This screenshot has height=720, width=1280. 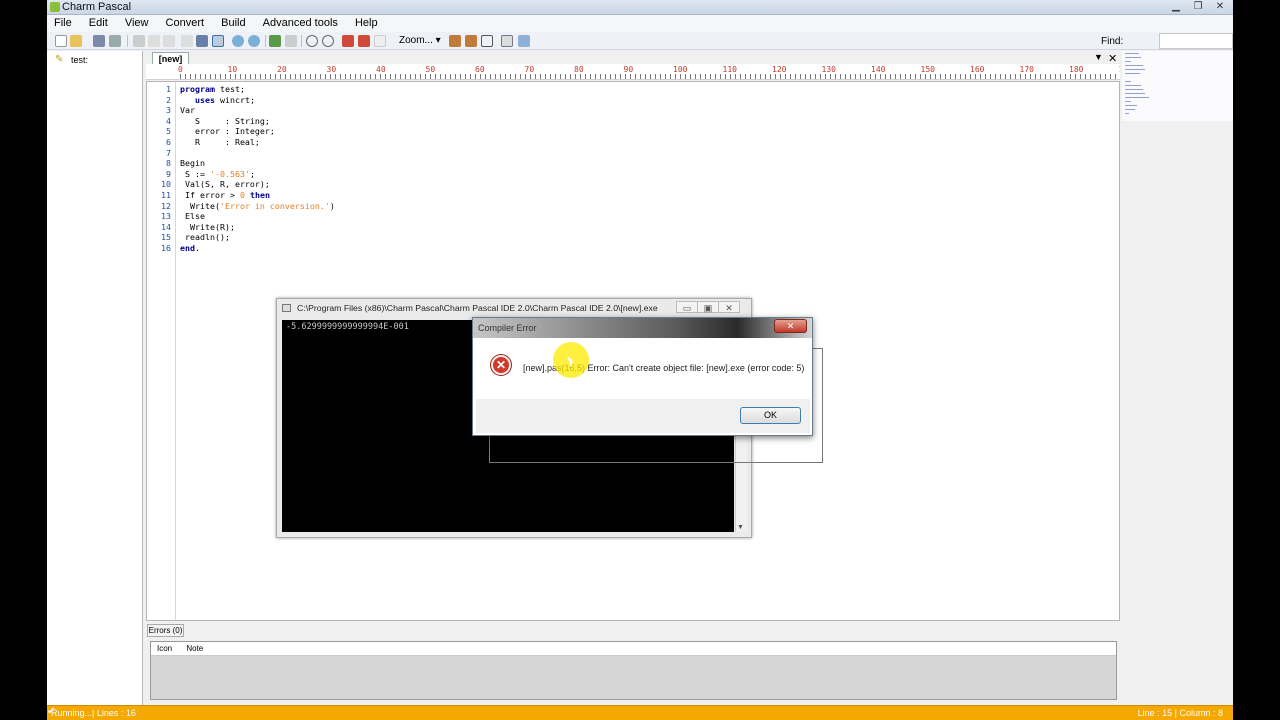 I want to click on cut-icon, so click(x=139, y=41).